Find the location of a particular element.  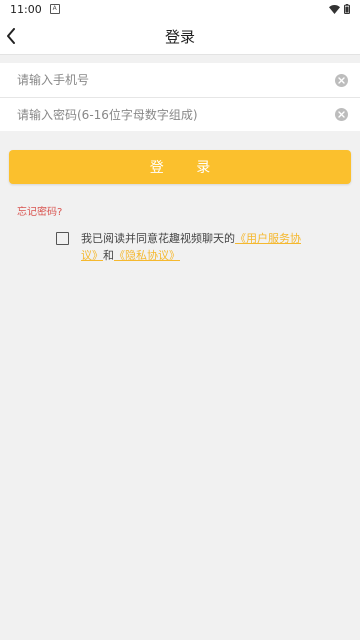

status-right is located at coordinates (339, 9).